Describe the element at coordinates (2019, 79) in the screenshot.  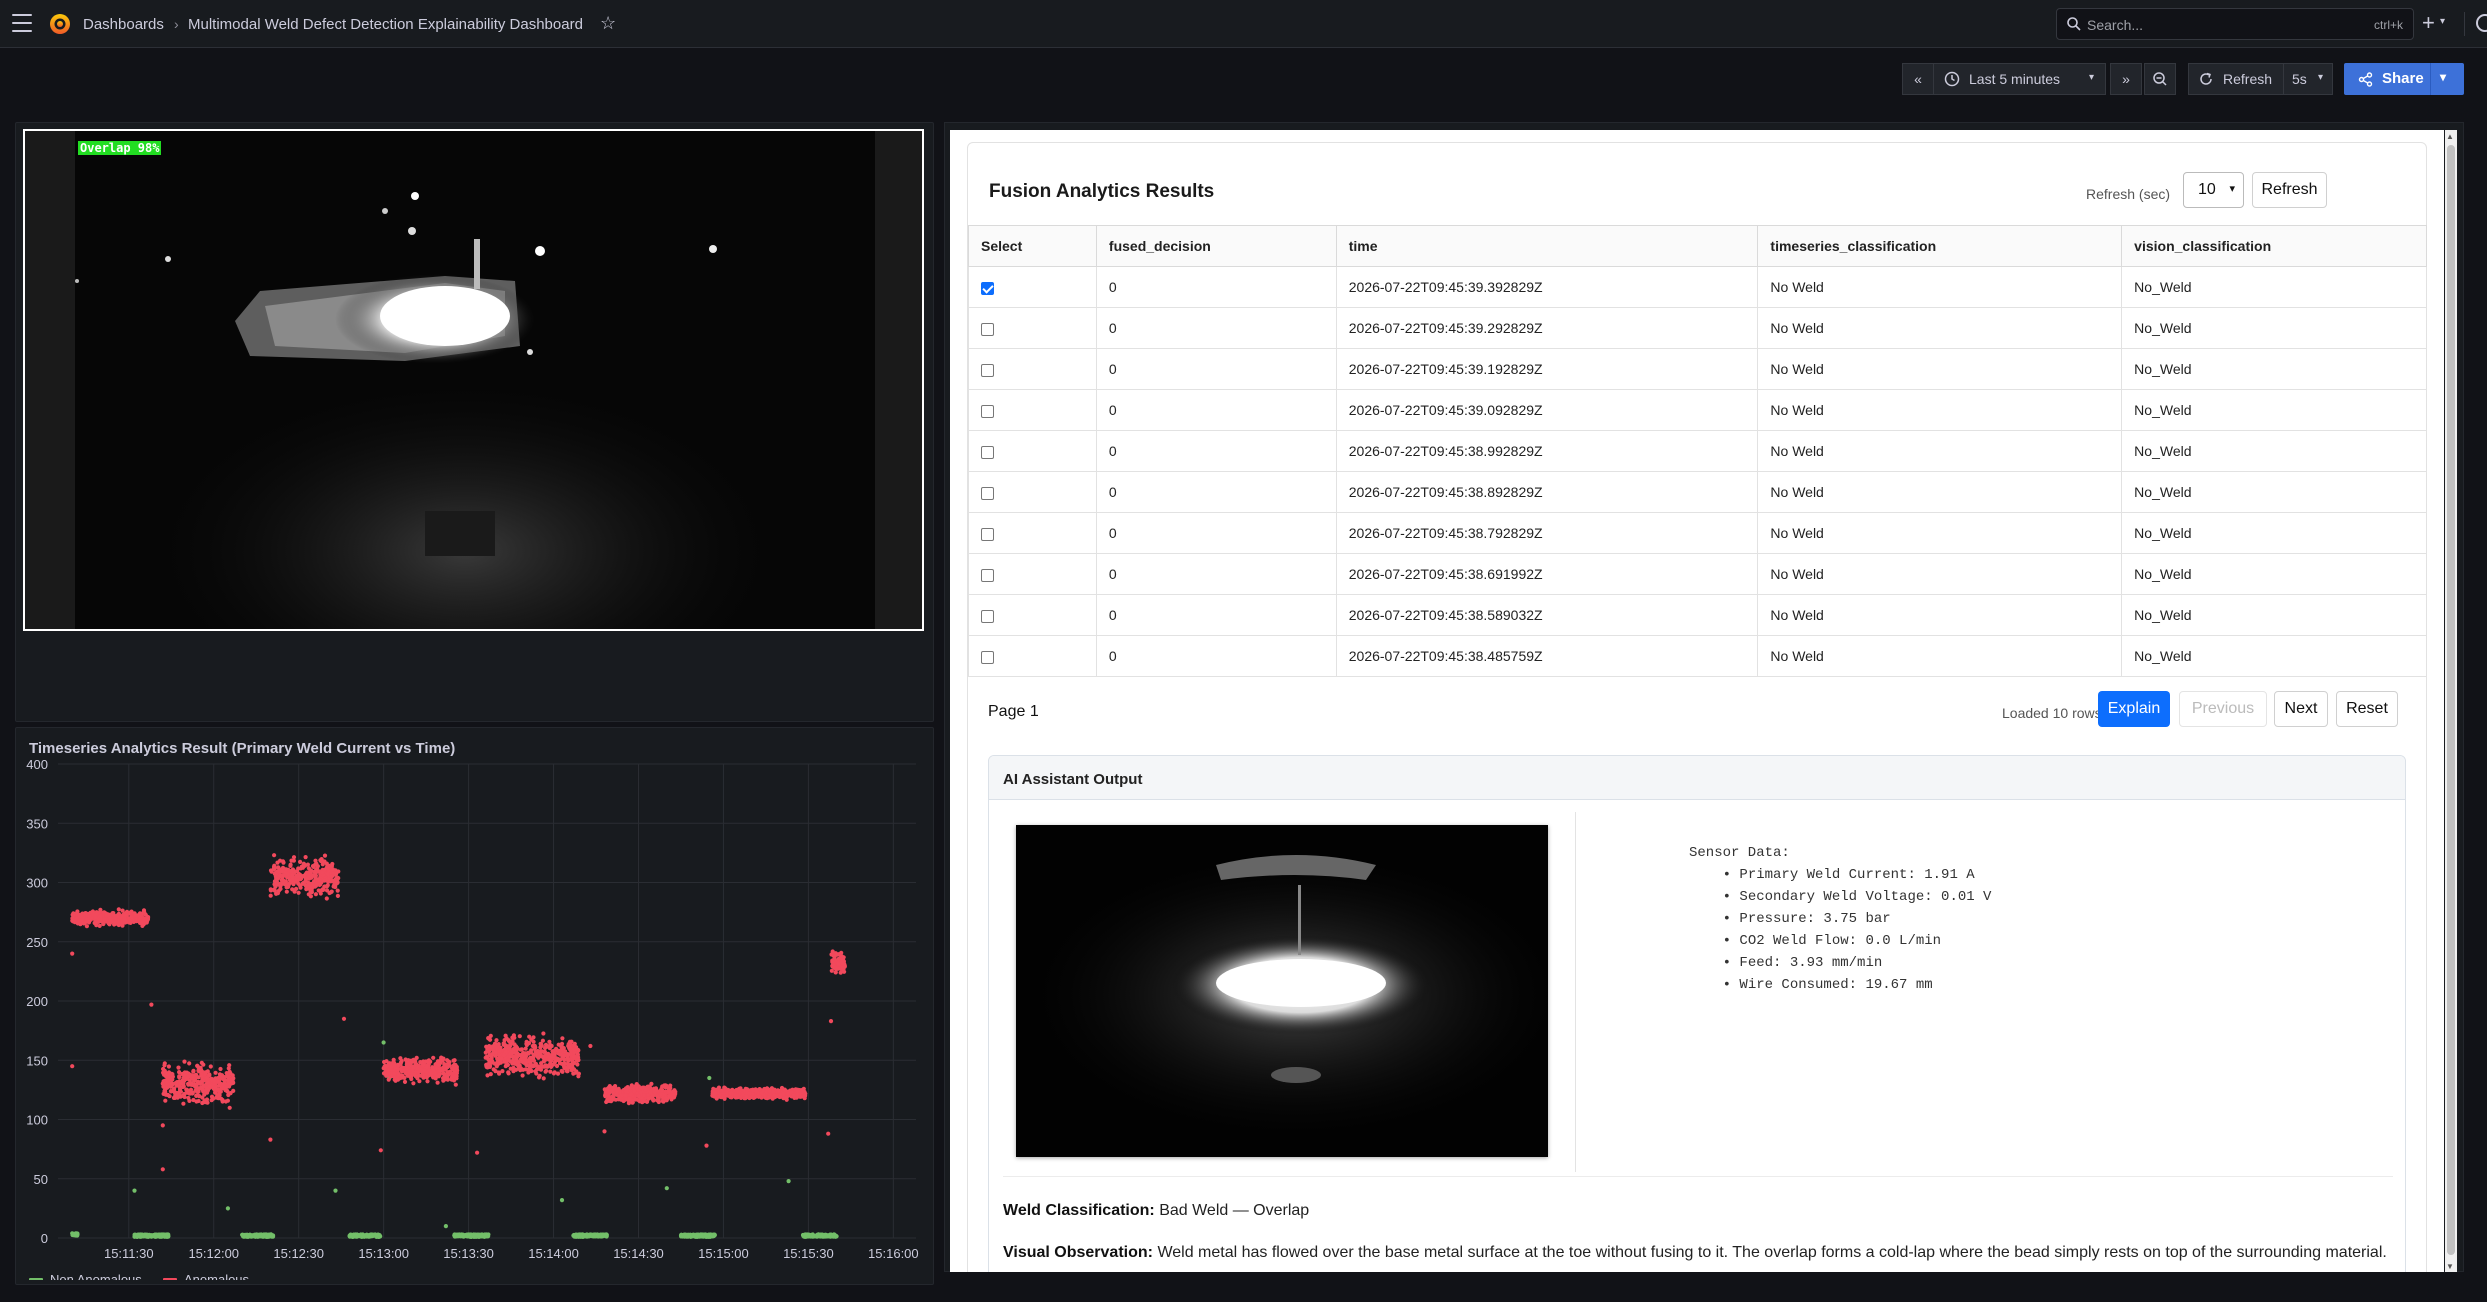
I see `time-range-picker: Last 5 minutes ▾` at that location.